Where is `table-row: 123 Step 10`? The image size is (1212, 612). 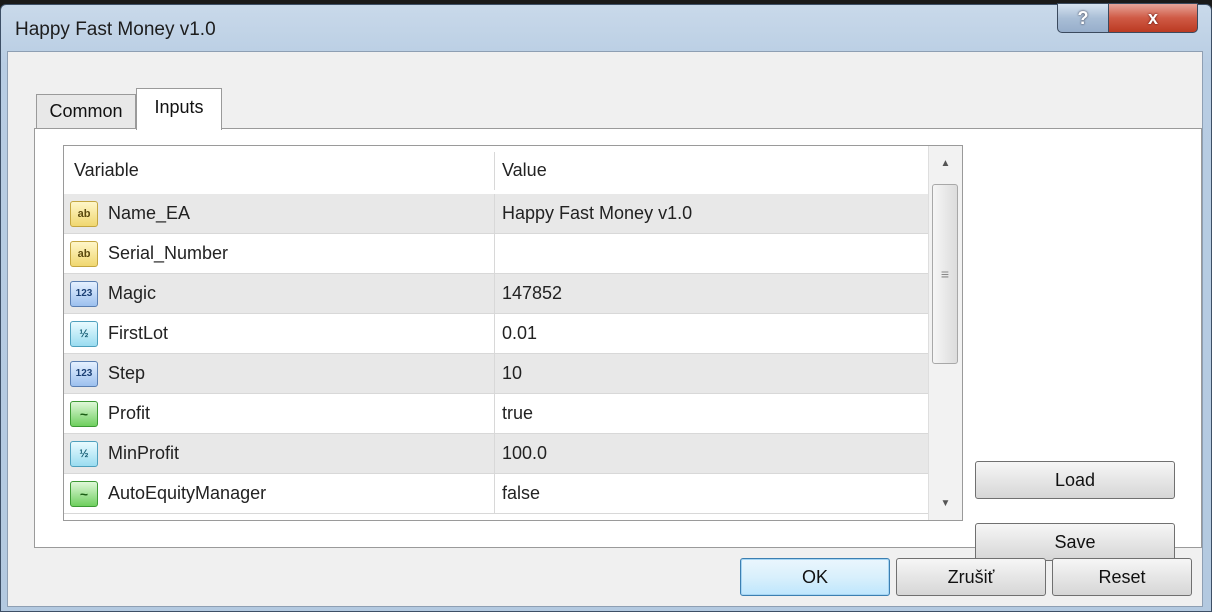 table-row: 123 Step 10 is located at coordinates (496, 374).